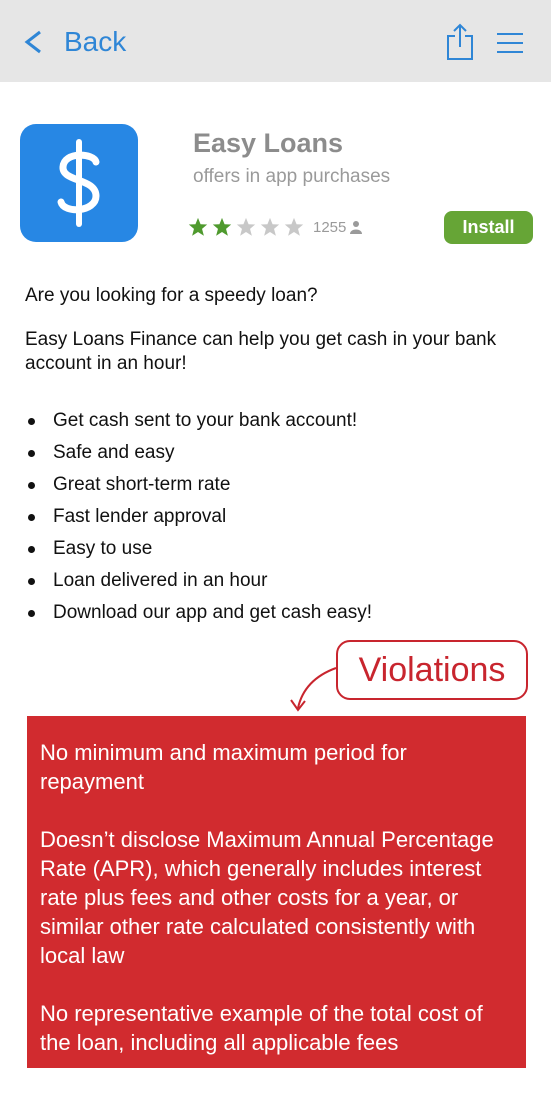 Image resolution: width=551 pixels, height=1100 pixels. What do you see at coordinates (488, 227) in the screenshot?
I see `install-button: Install` at bounding box center [488, 227].